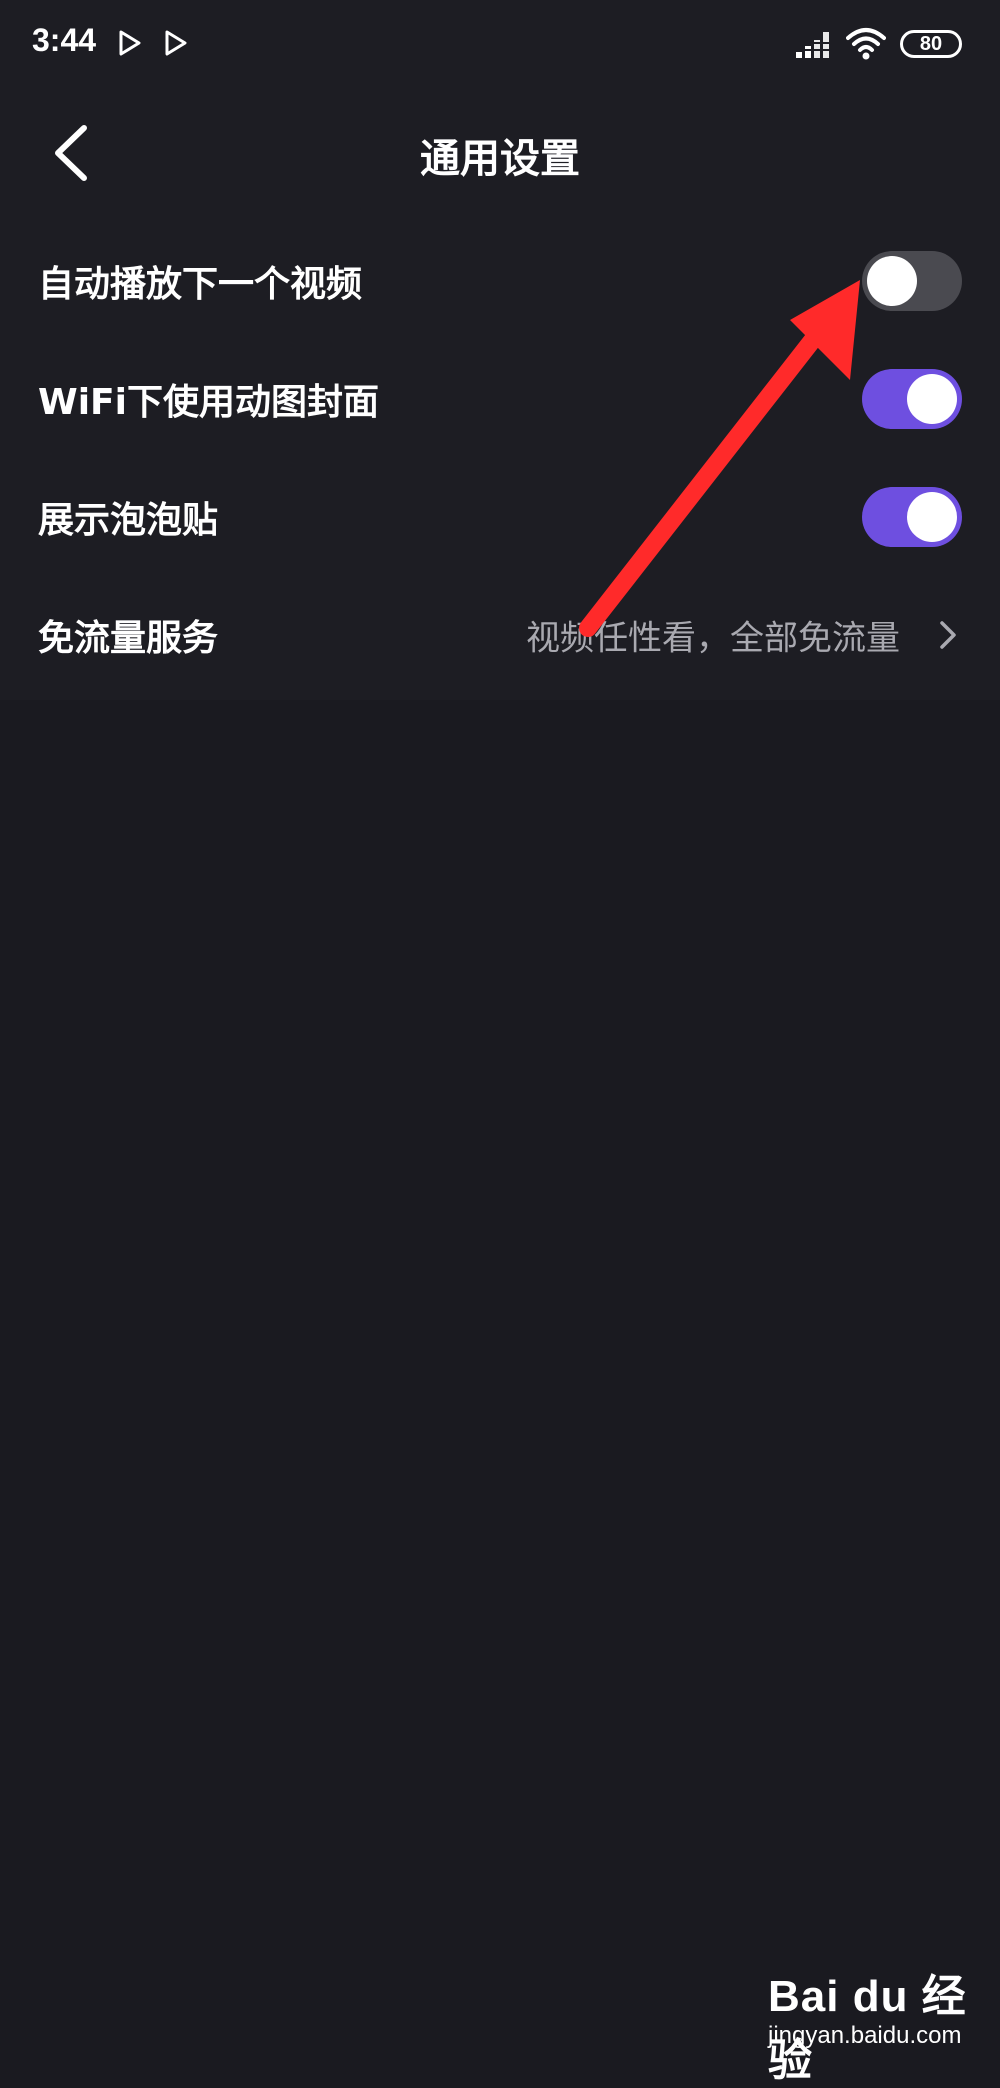 The height and width of the screenshot is (2088, 1000). What do you see at coordinates (500, 159) in the screenshot?
I see `page-title: 通用设置` at bounding box center [500, 159].